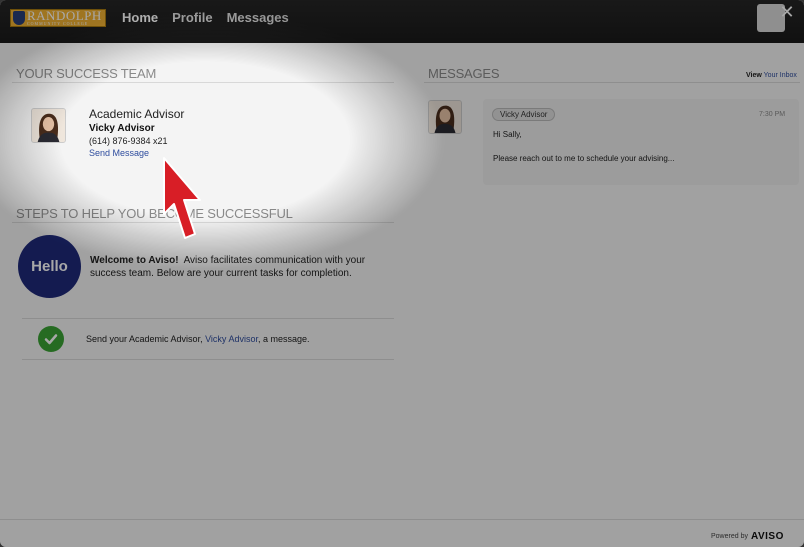 This screenshot has height=547, width=804. Describe the element at coordinates (48, 125) in the screenshot. I see `advisor-photo` at that location.